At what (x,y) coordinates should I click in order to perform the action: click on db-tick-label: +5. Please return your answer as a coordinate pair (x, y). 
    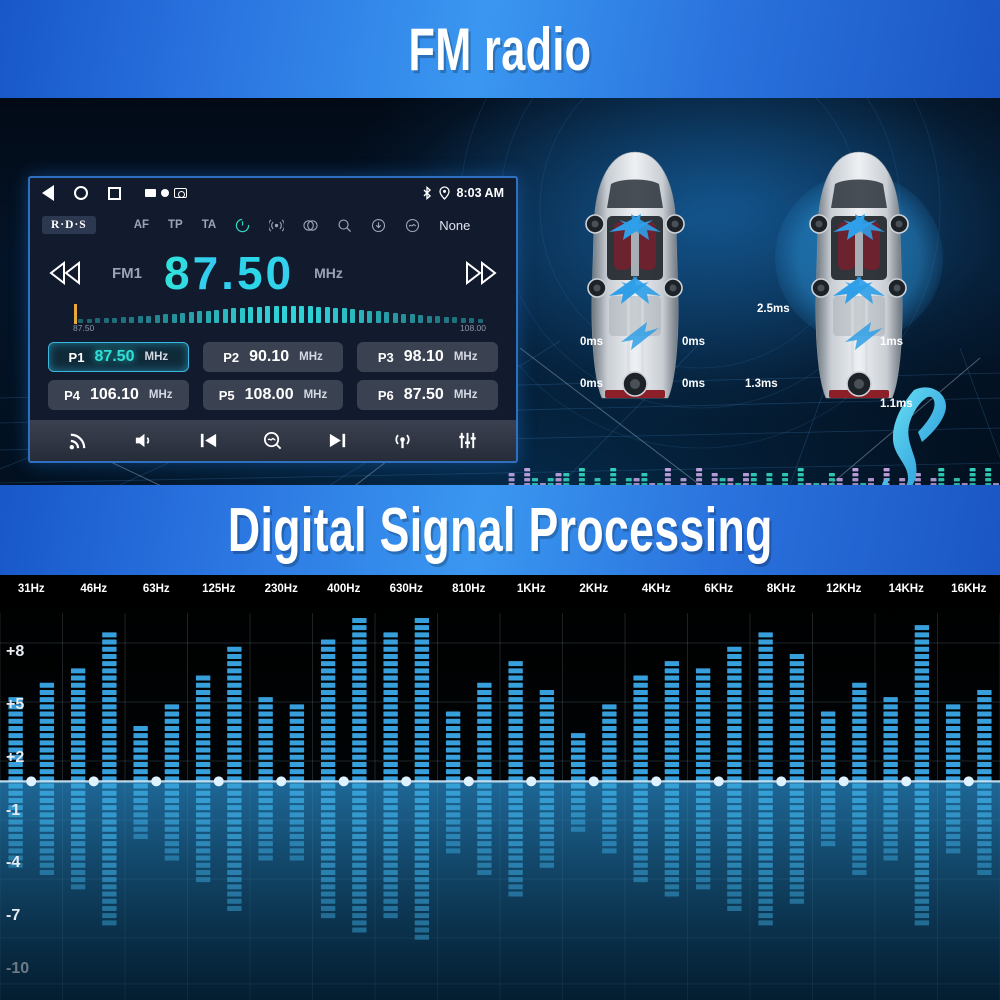
    Looking at the image, I should click on (15, 704).